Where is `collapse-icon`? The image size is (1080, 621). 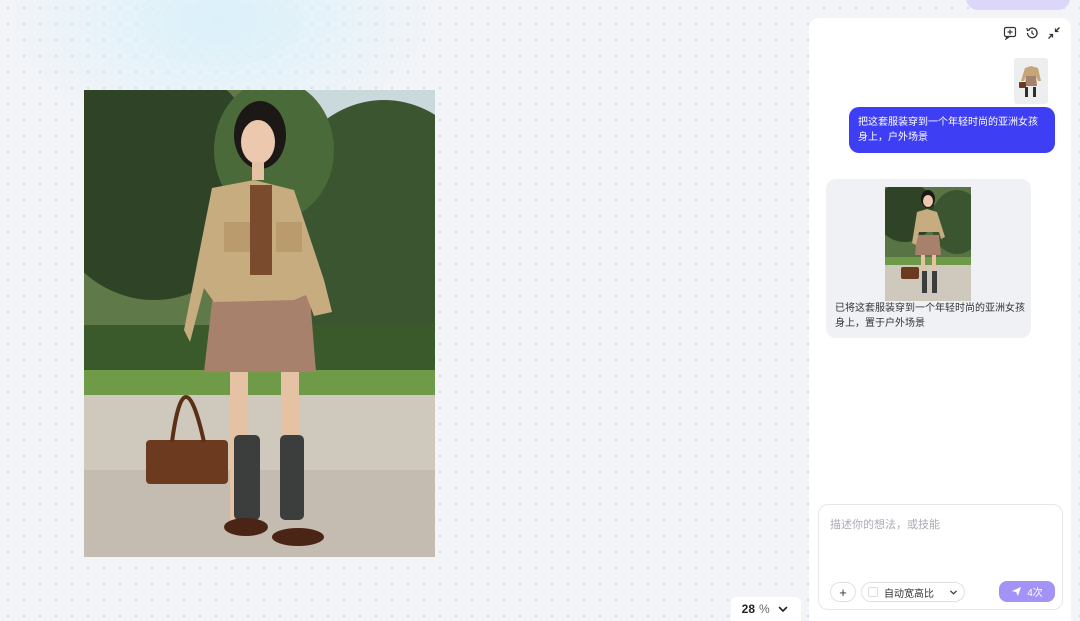
collapse-icon is located at coordinates (1054, 33).